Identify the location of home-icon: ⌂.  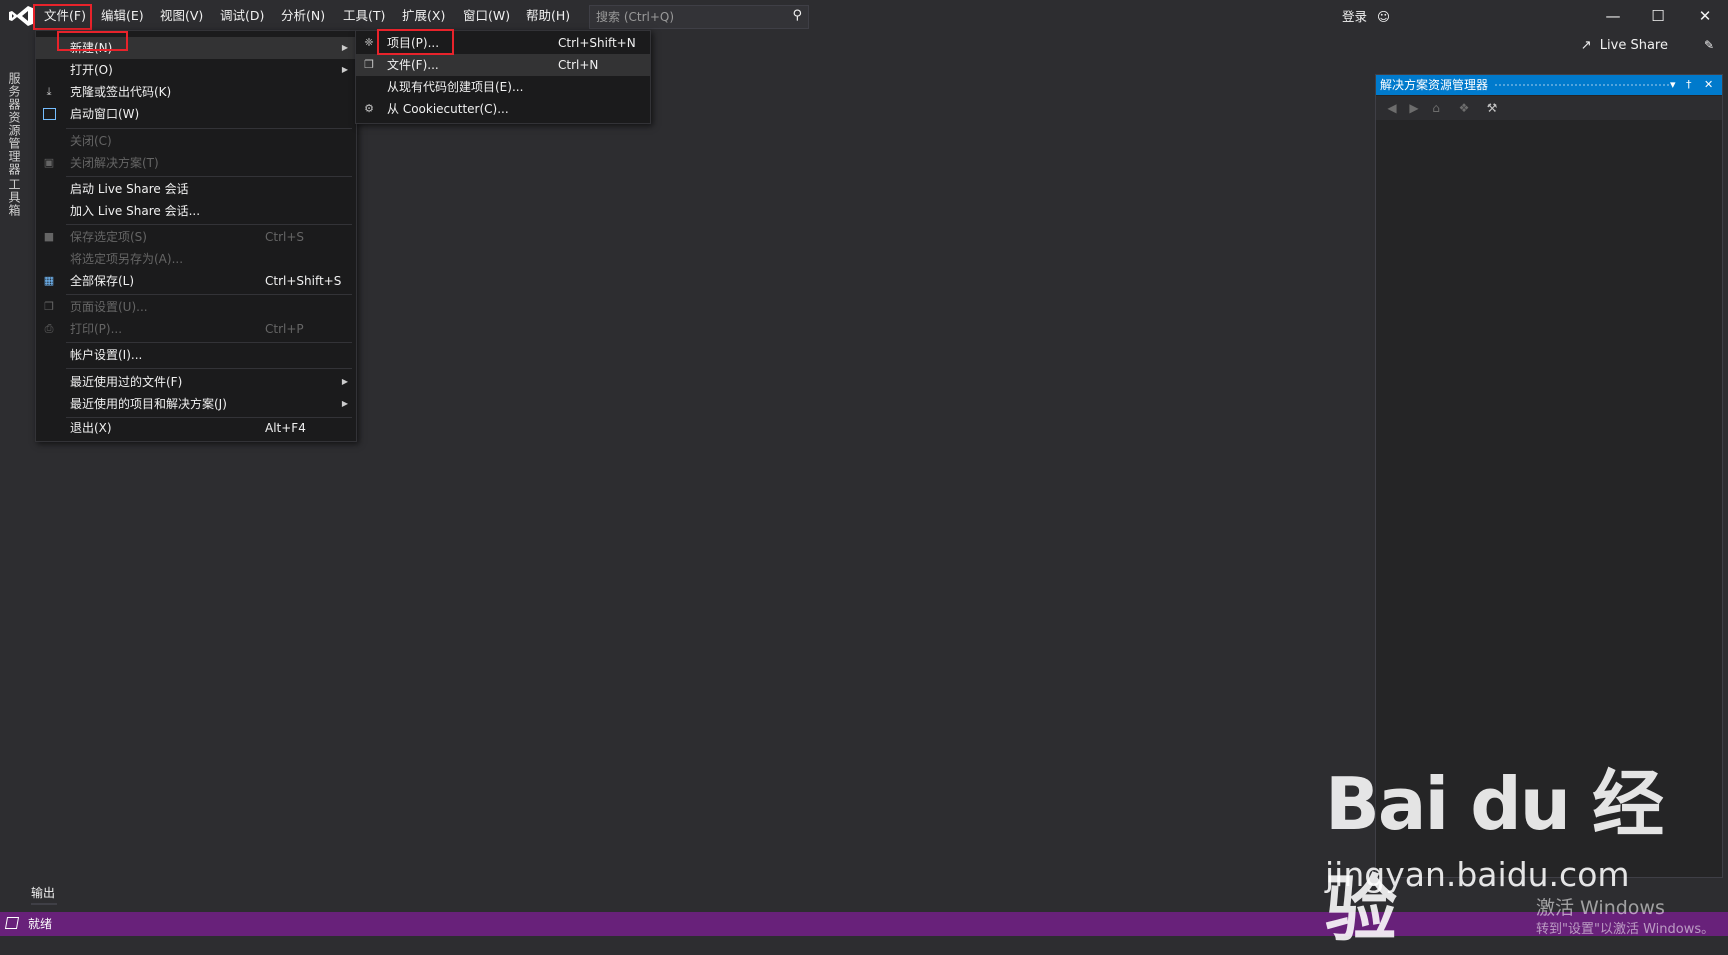
(1436, 108).